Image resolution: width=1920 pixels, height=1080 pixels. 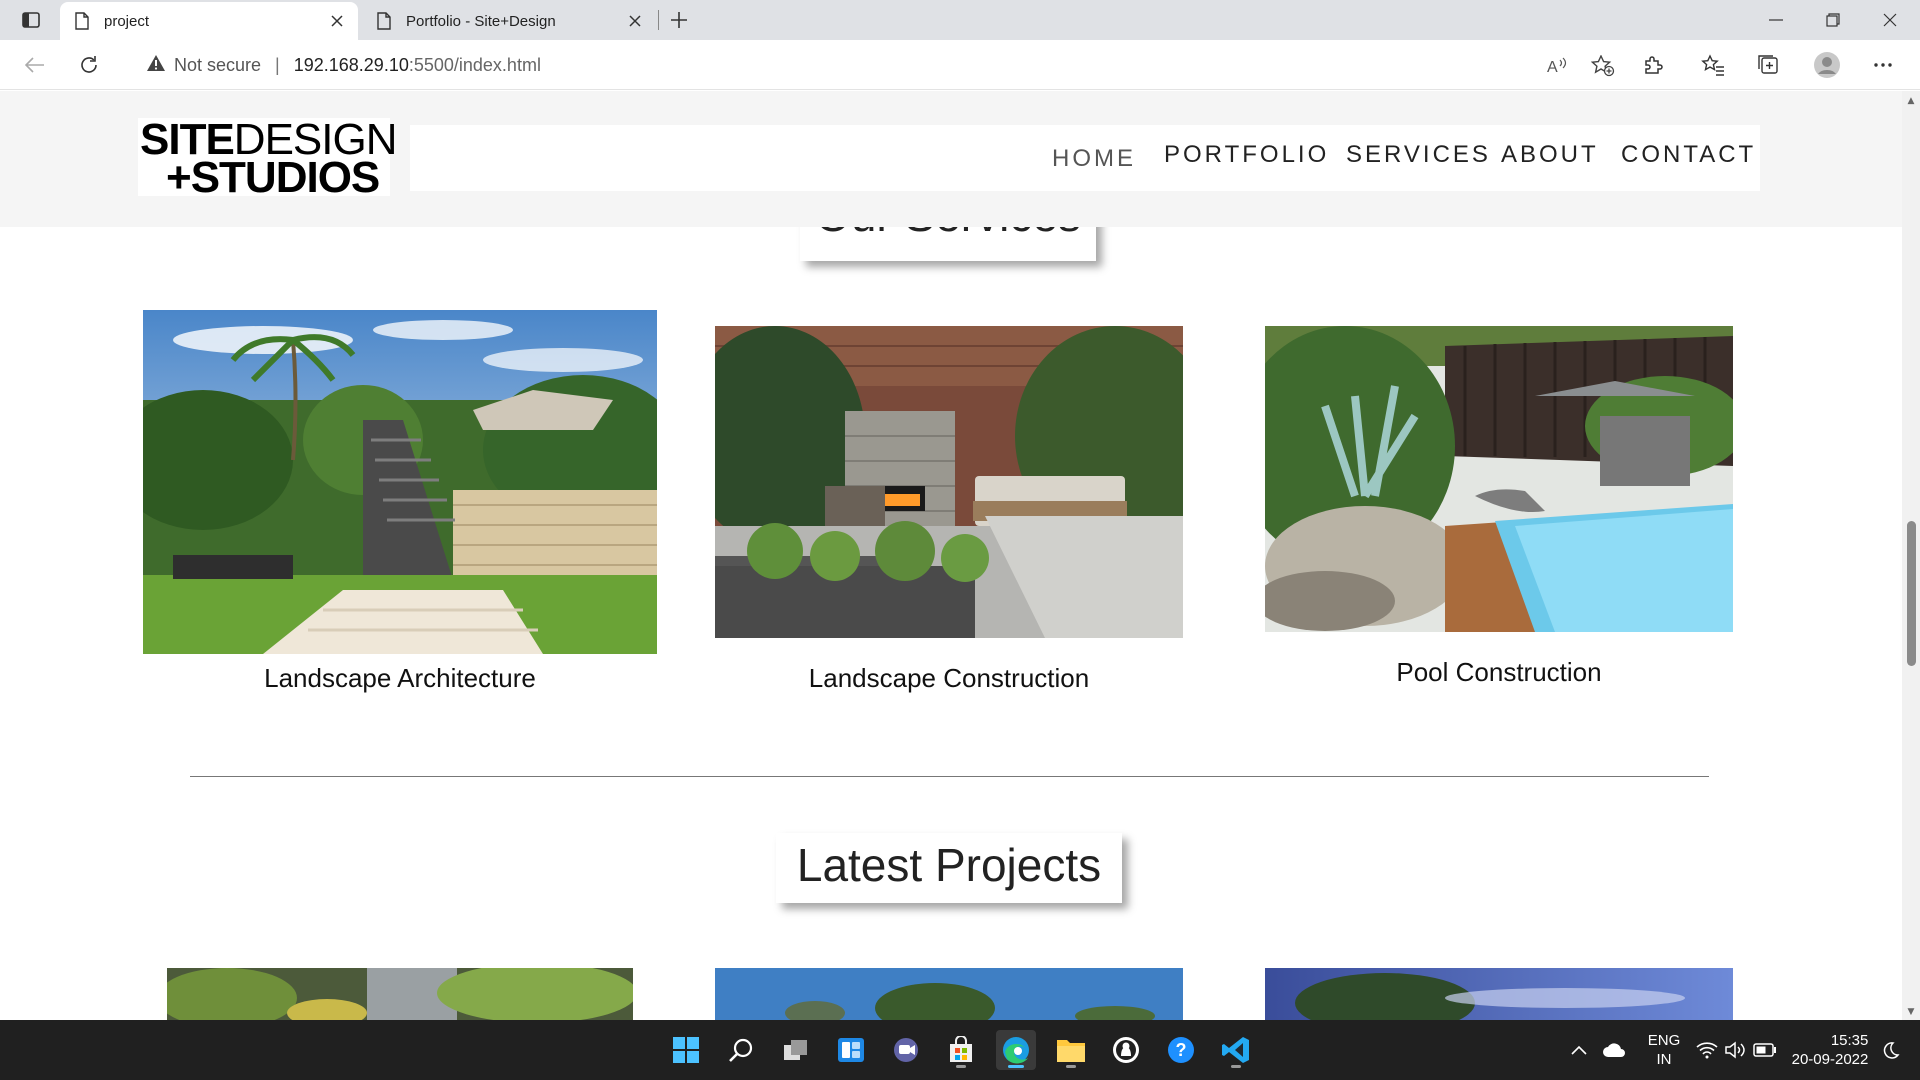 I want to click on wifi-icon, so click(x=1707, y=1050).